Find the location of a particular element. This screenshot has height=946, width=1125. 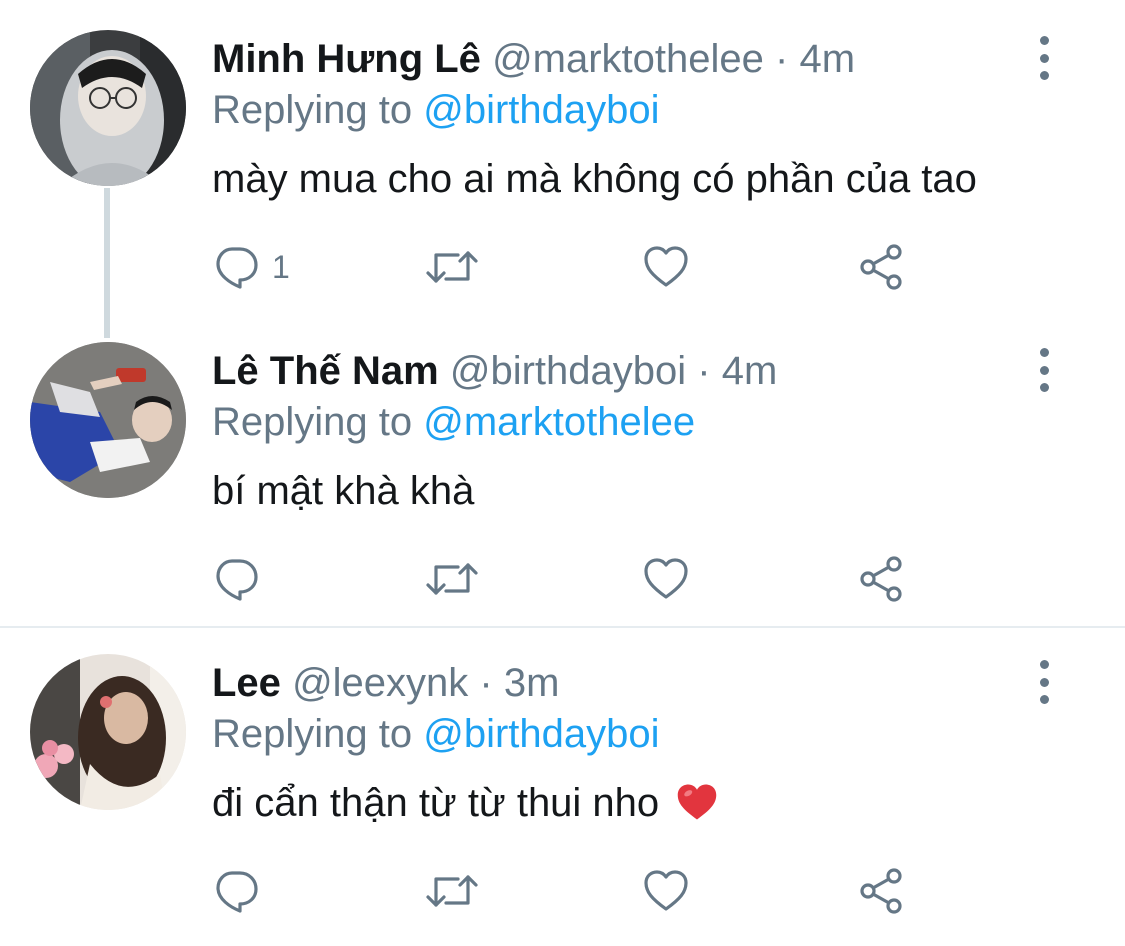

red-heart-emoji is located at coordinates (697, 802).